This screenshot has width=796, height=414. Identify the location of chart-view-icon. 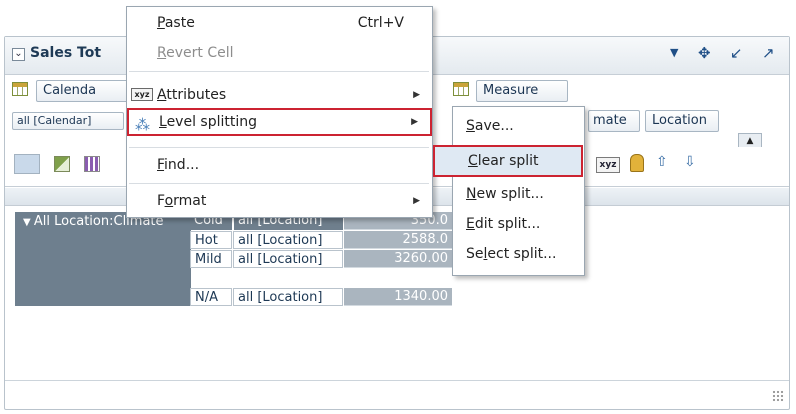
(62, 164).